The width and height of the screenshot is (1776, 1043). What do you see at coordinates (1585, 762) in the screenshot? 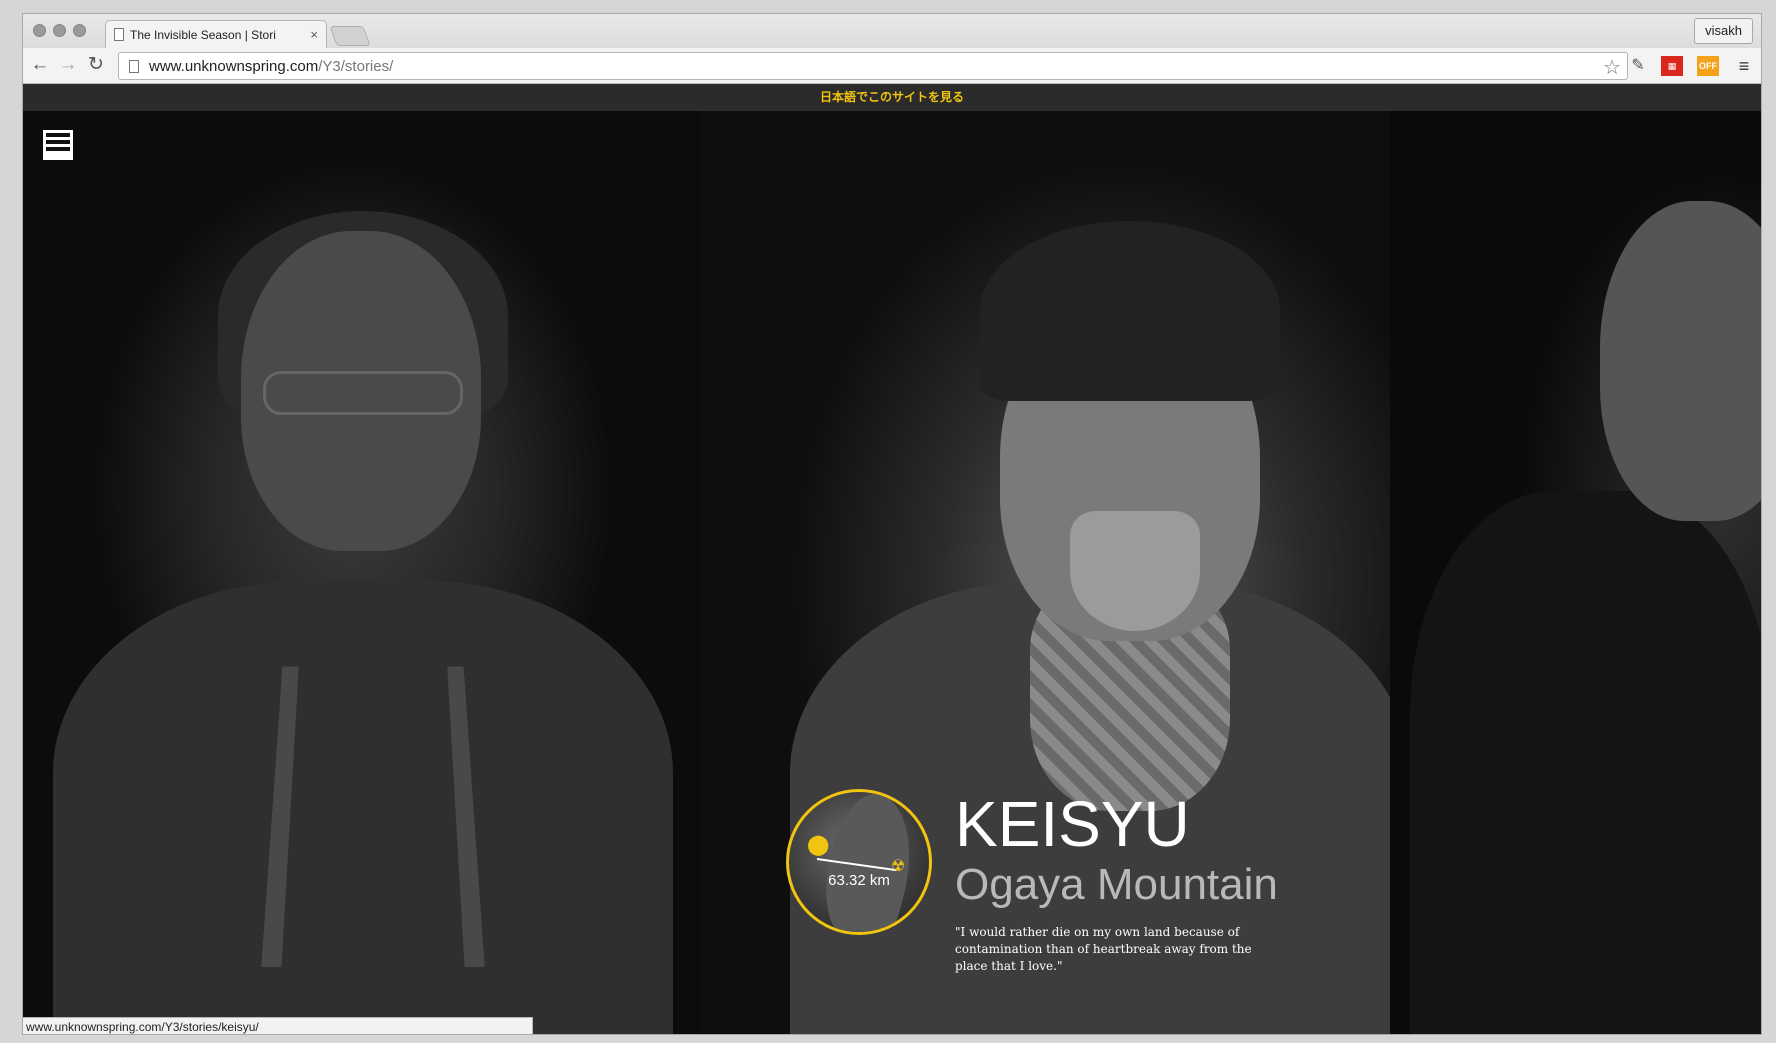
I see `portrait-robe` at bounding box center [1585, 762].